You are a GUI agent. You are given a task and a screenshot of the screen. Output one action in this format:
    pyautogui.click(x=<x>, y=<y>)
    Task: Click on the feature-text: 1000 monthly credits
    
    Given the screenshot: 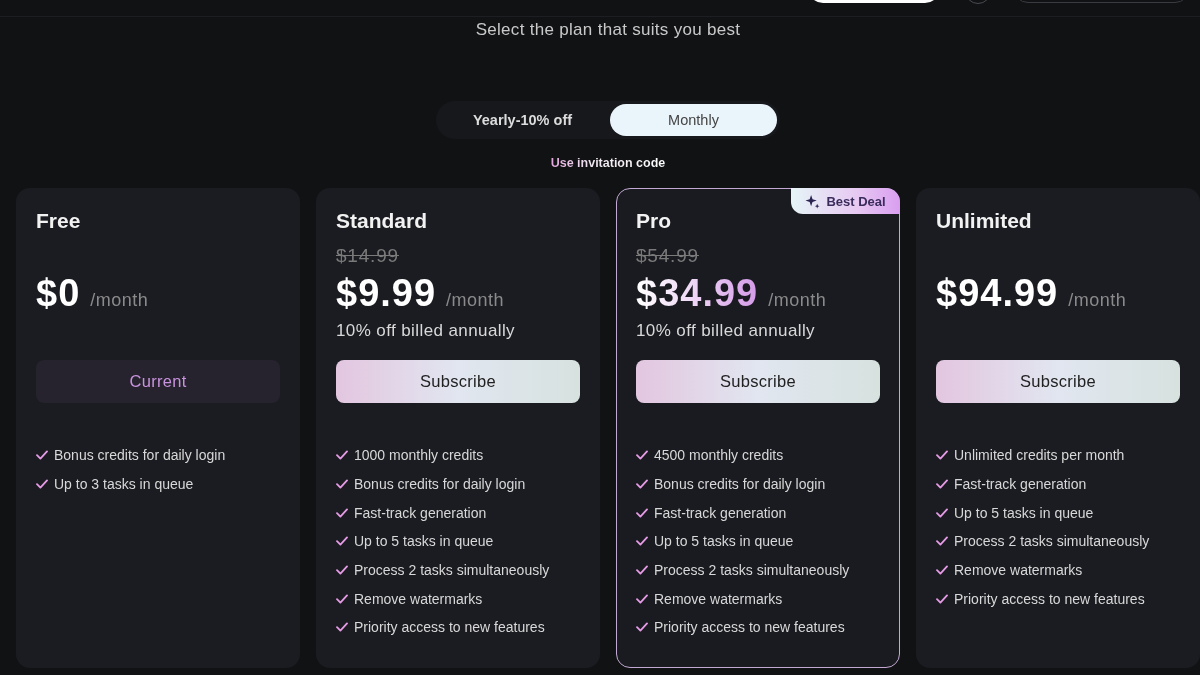 What is the action you would take?
    pyautogui.click(x=419, y=455)
    